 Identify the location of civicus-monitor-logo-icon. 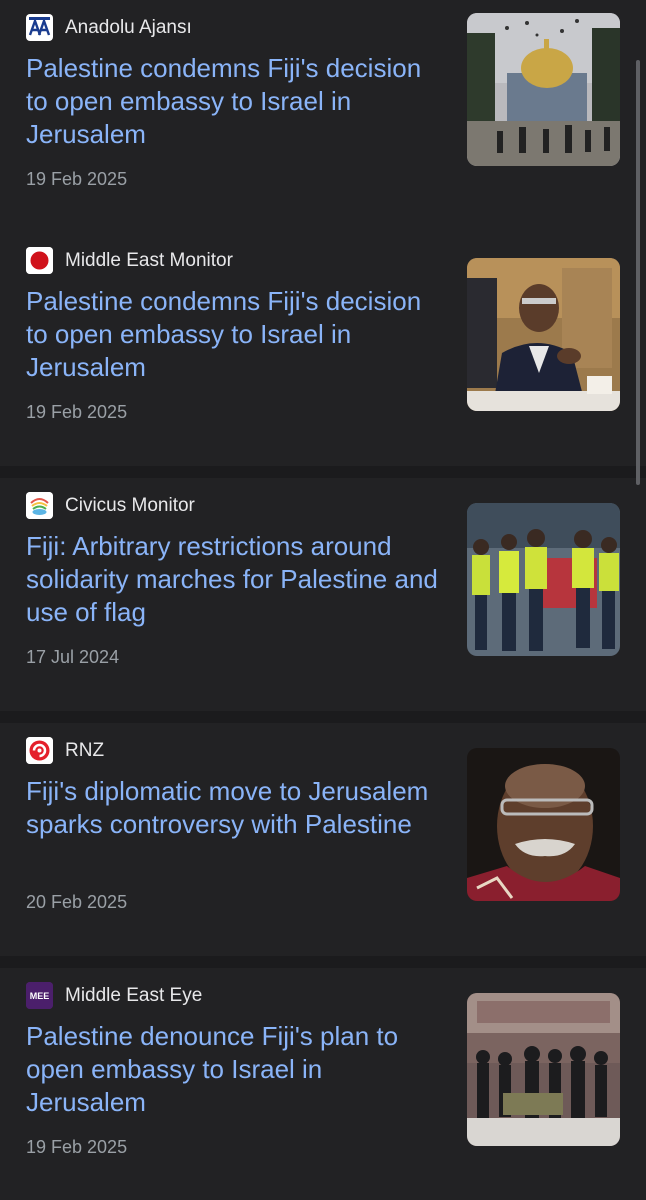
(39, 505).